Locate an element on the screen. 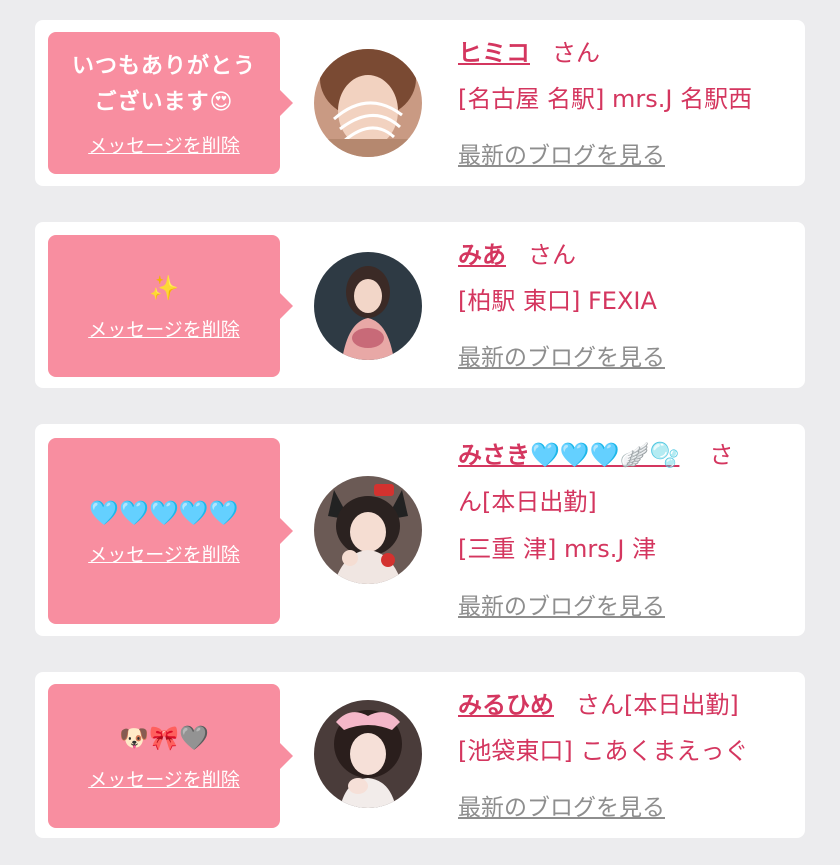  message-bubble: 🐶🎀🩶 メッセージを削除 is located at coordinates (170, 756).